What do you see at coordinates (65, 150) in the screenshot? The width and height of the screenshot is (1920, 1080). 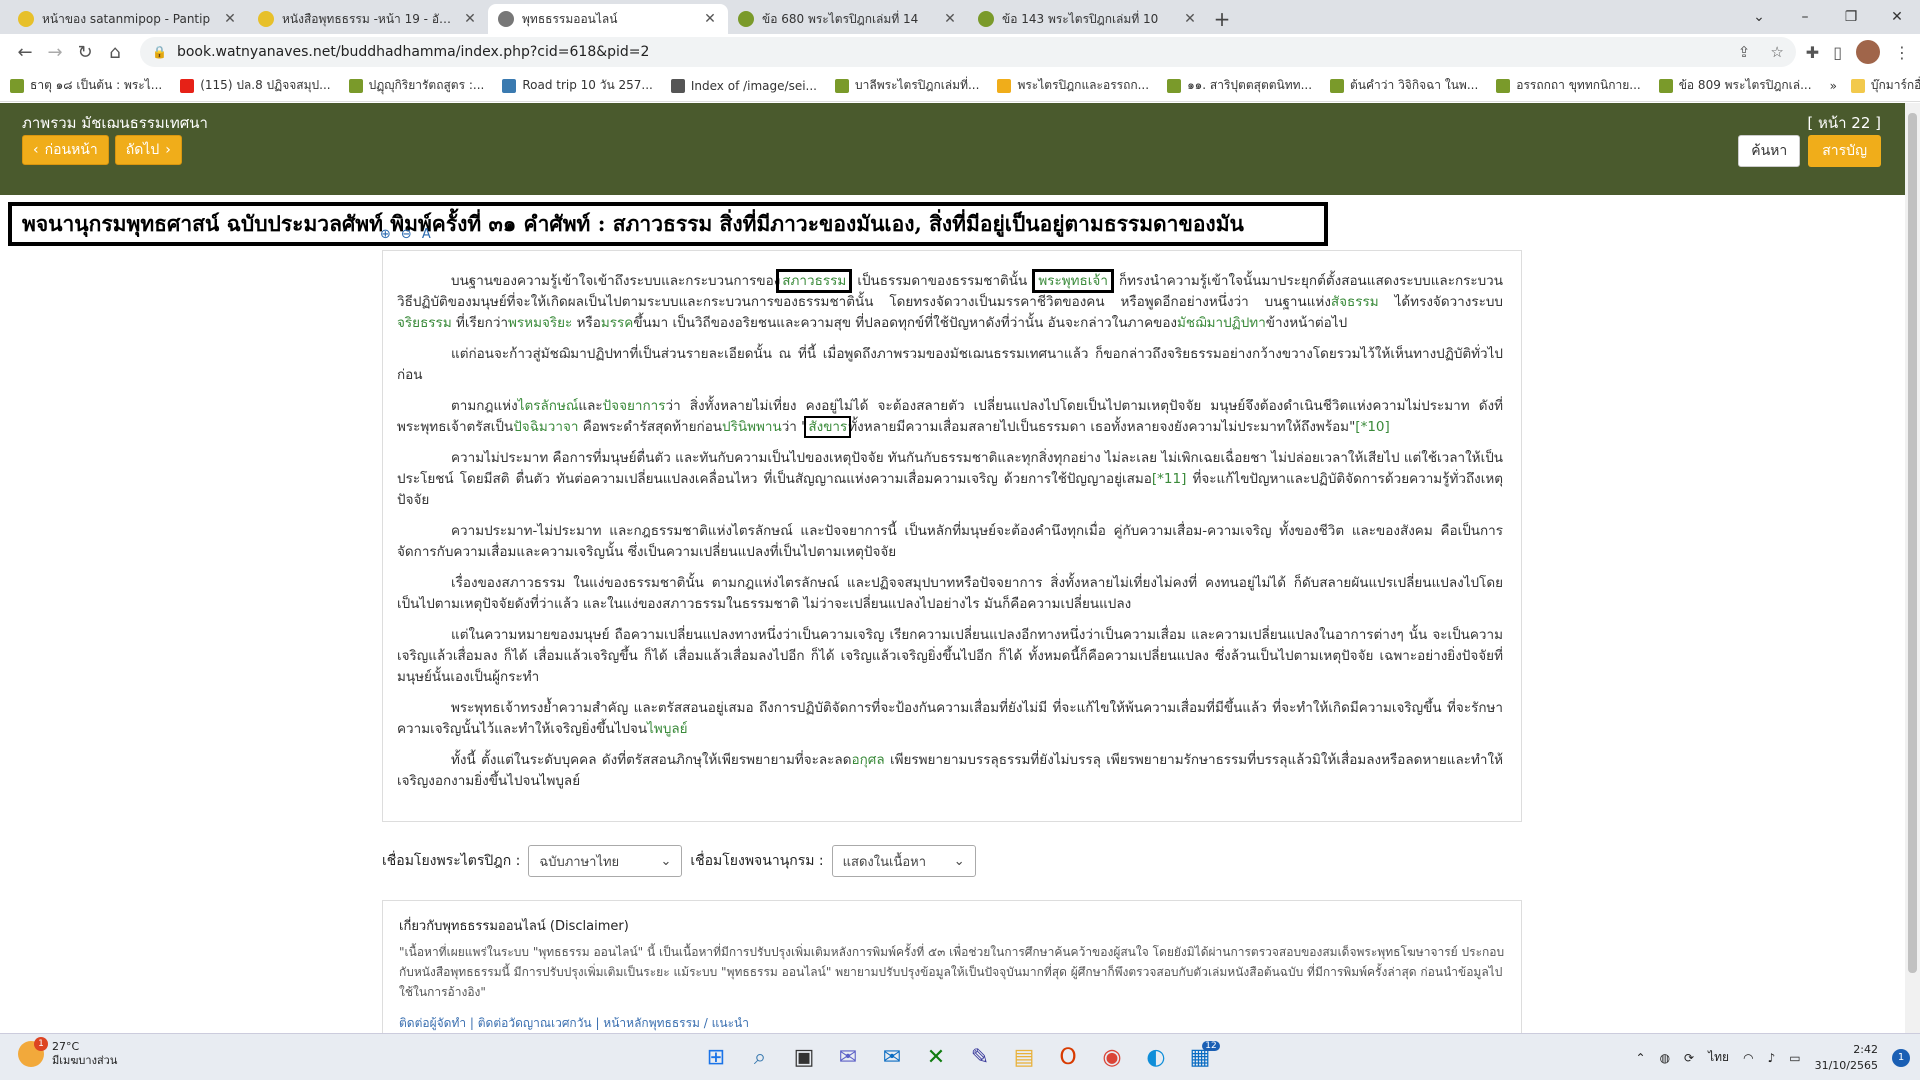 I see `prev-page-button: ‹ ก่อนหน้า` at bounding box center [65, 150].